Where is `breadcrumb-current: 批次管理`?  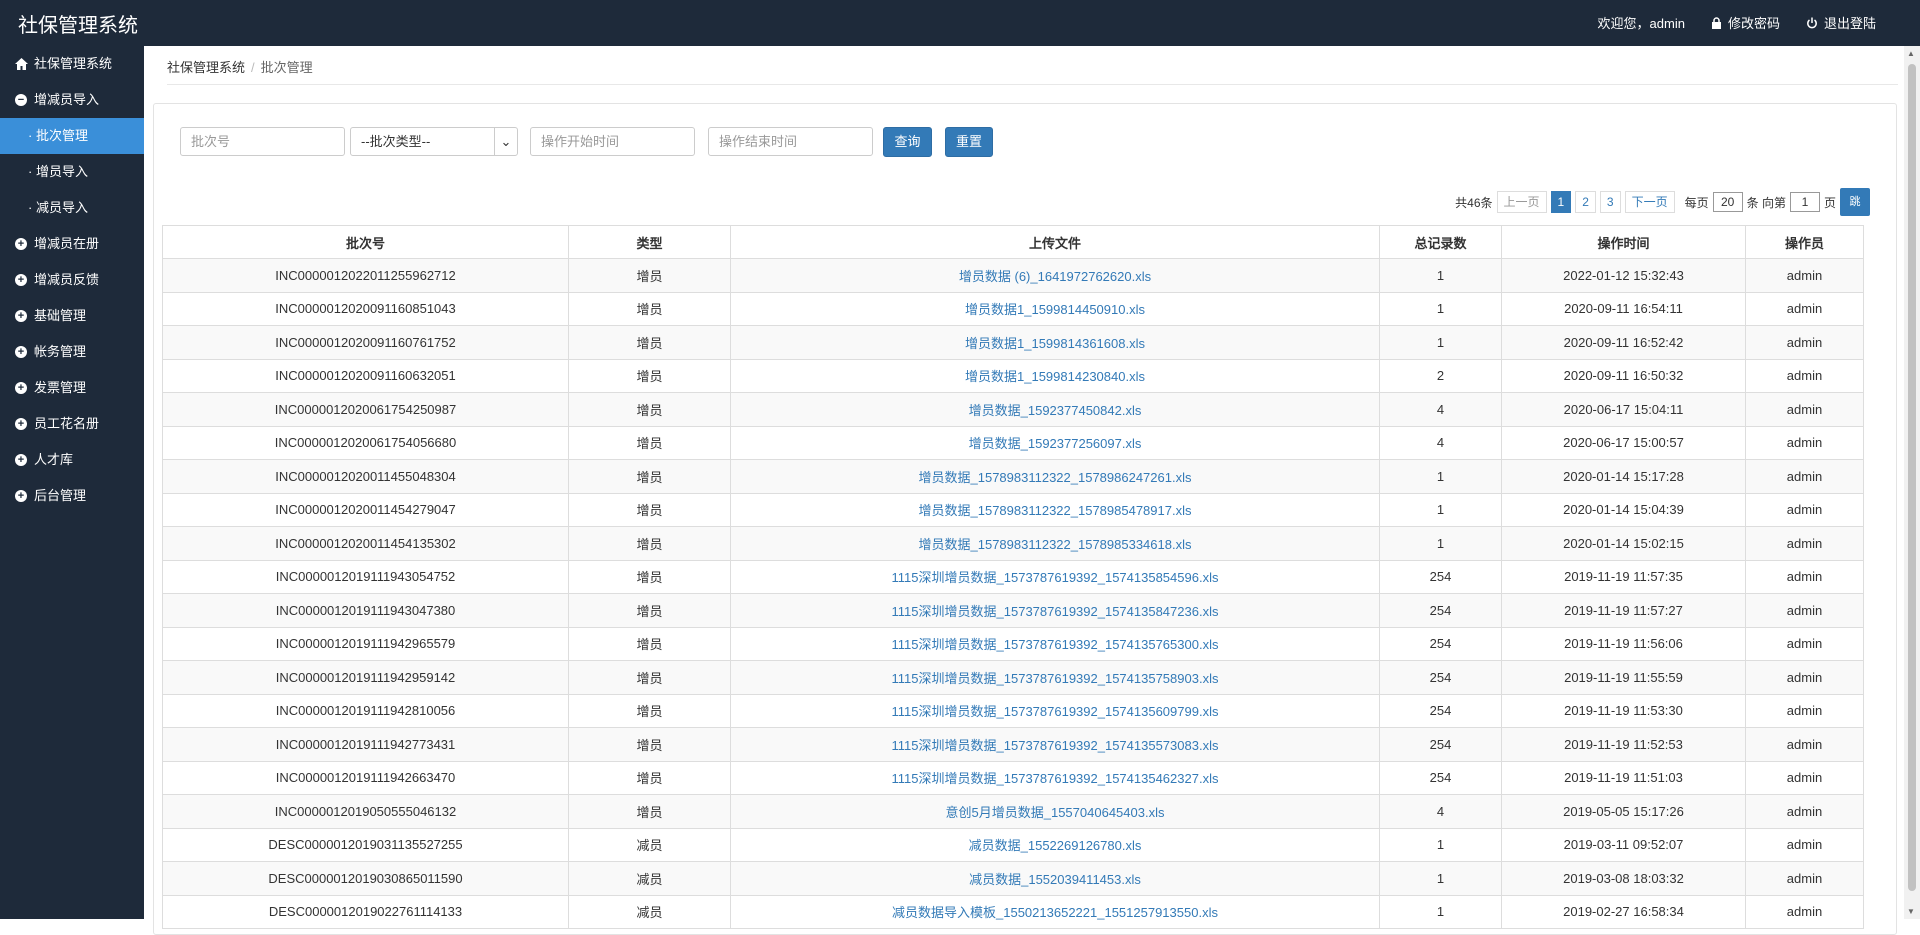 breadcrumb-current: 批次管理 is located at coordinates (286, 67).